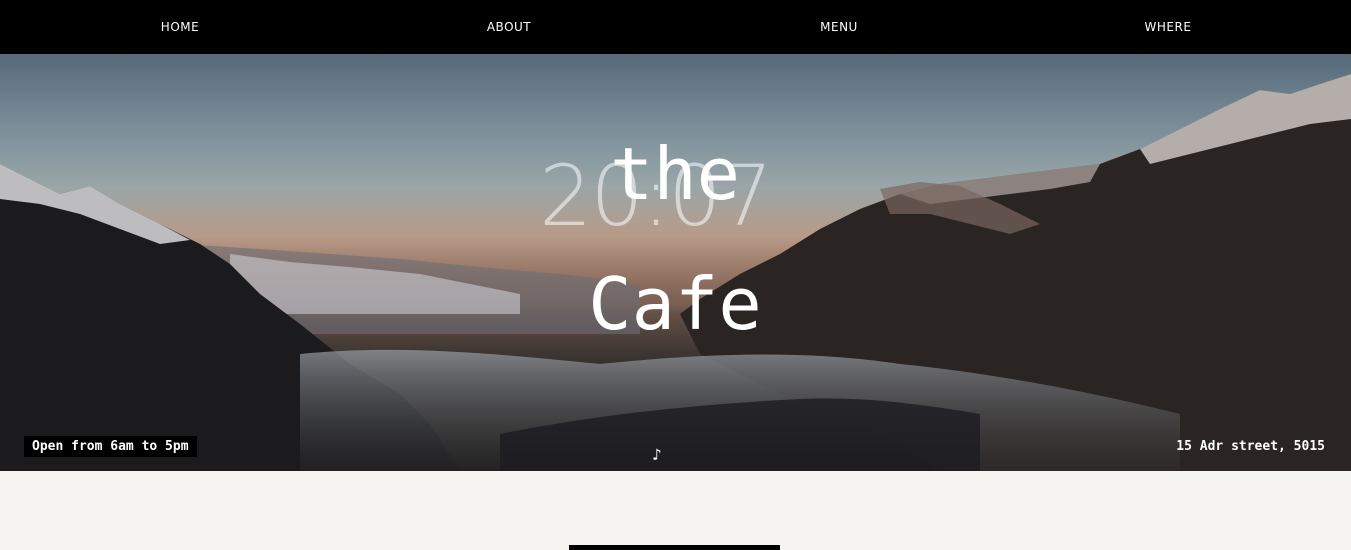 The height and width of the screenshot is (550, 1351). Describe the element at coordinates (674, 547) in the screenshot. I see `section-heading-bar` at that location.